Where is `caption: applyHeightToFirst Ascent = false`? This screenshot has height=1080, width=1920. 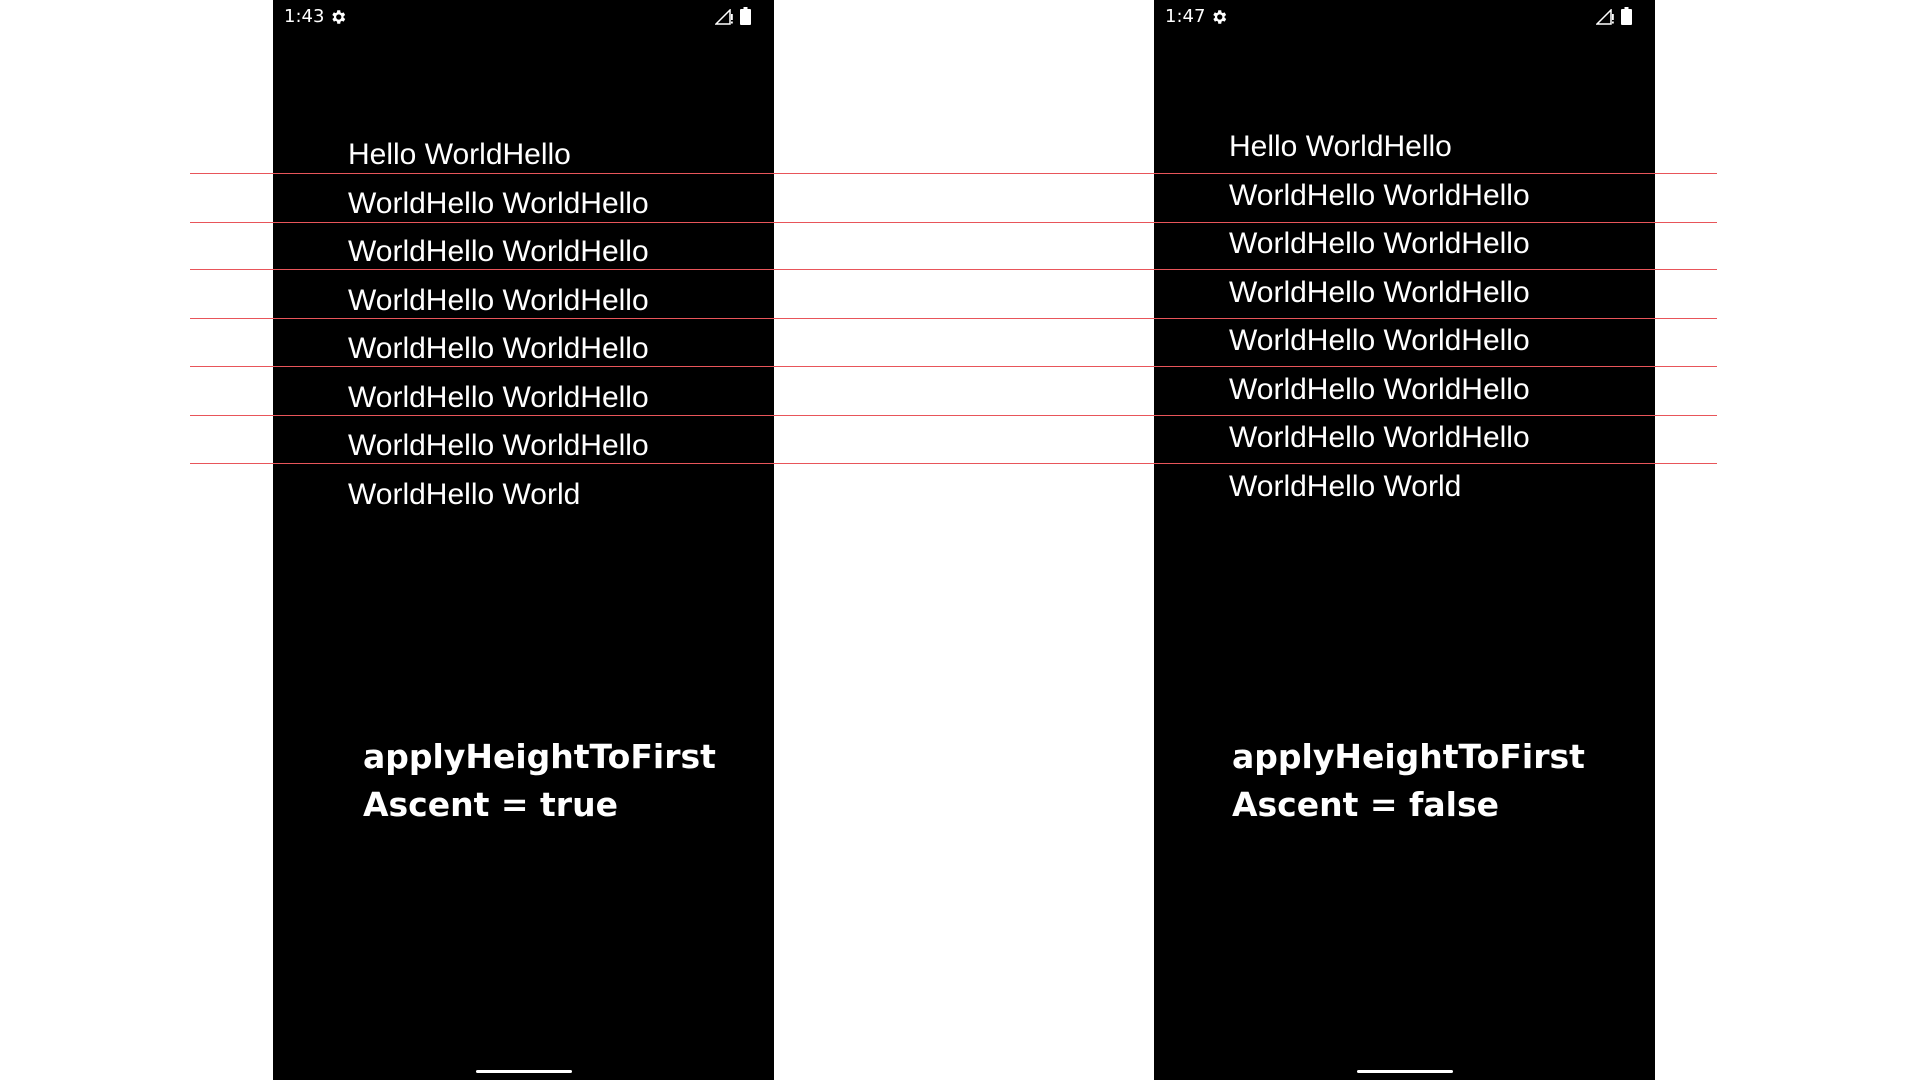 caption: applyHeightToFirst Ascent = false is located at coordinates (1408, 781).